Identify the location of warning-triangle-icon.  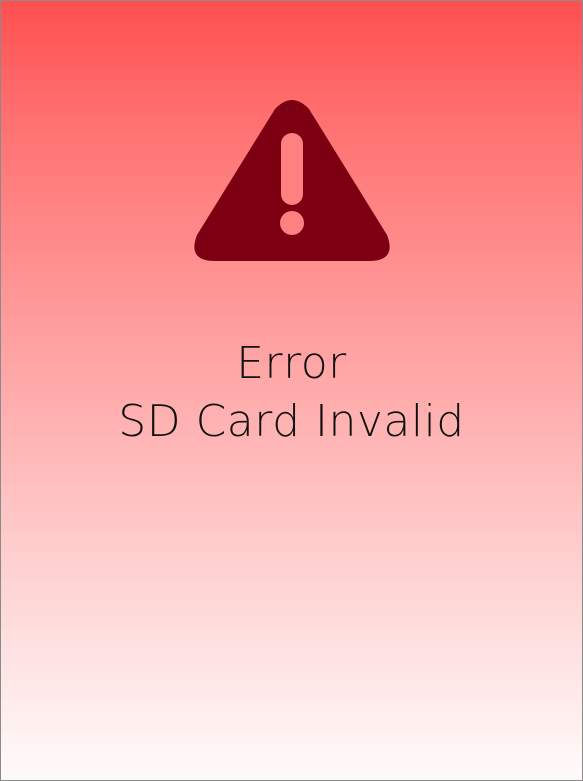
(292, 180).